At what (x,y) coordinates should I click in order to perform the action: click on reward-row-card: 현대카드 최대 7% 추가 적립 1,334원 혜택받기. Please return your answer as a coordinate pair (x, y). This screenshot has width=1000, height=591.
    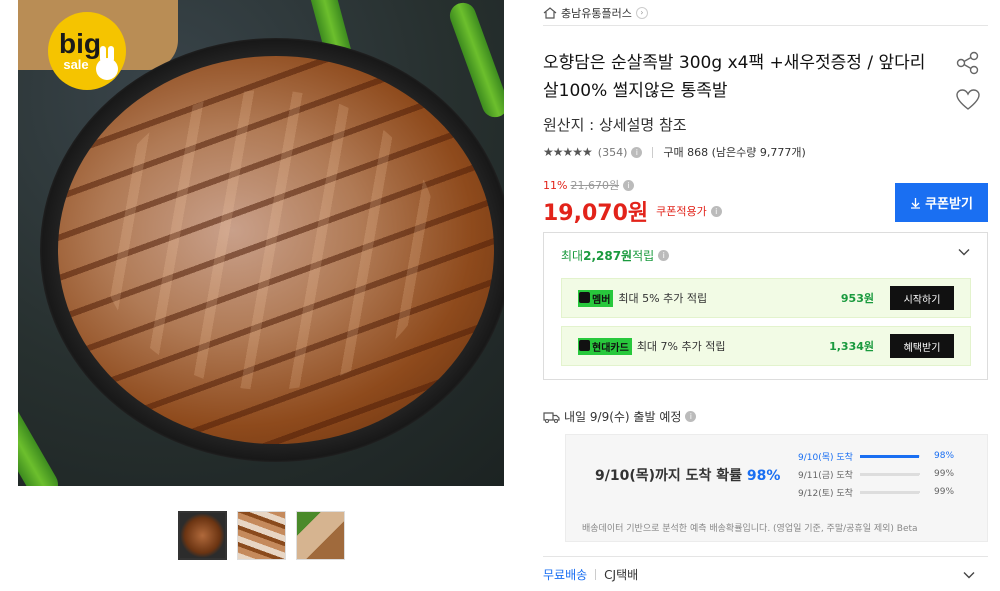
    Looking at the image, I should click on (766, 346).